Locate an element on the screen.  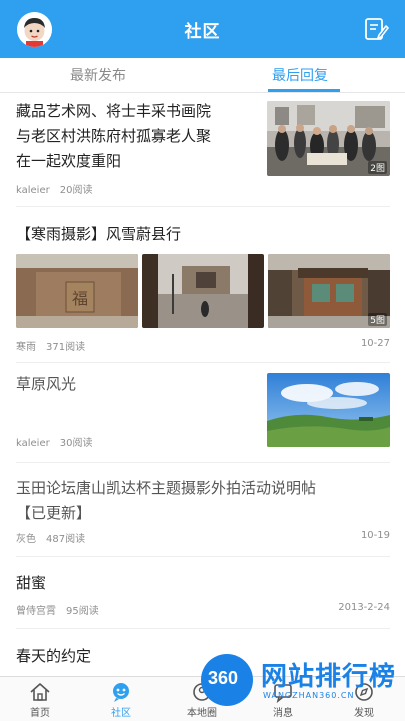
post-title: 玉田论坛唐山凯达杯主题摄影外拍活动说明帖 【已更新】 is located at coordinates (203, 501).